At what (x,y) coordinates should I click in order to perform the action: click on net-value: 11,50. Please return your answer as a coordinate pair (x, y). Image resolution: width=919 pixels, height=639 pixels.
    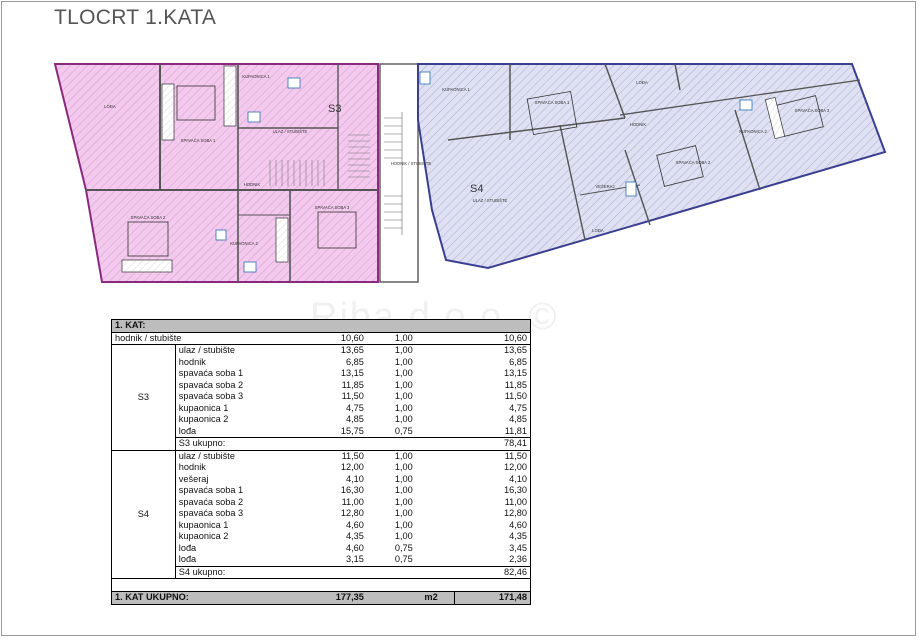
    Looking at the image, I should click on (515, 455).